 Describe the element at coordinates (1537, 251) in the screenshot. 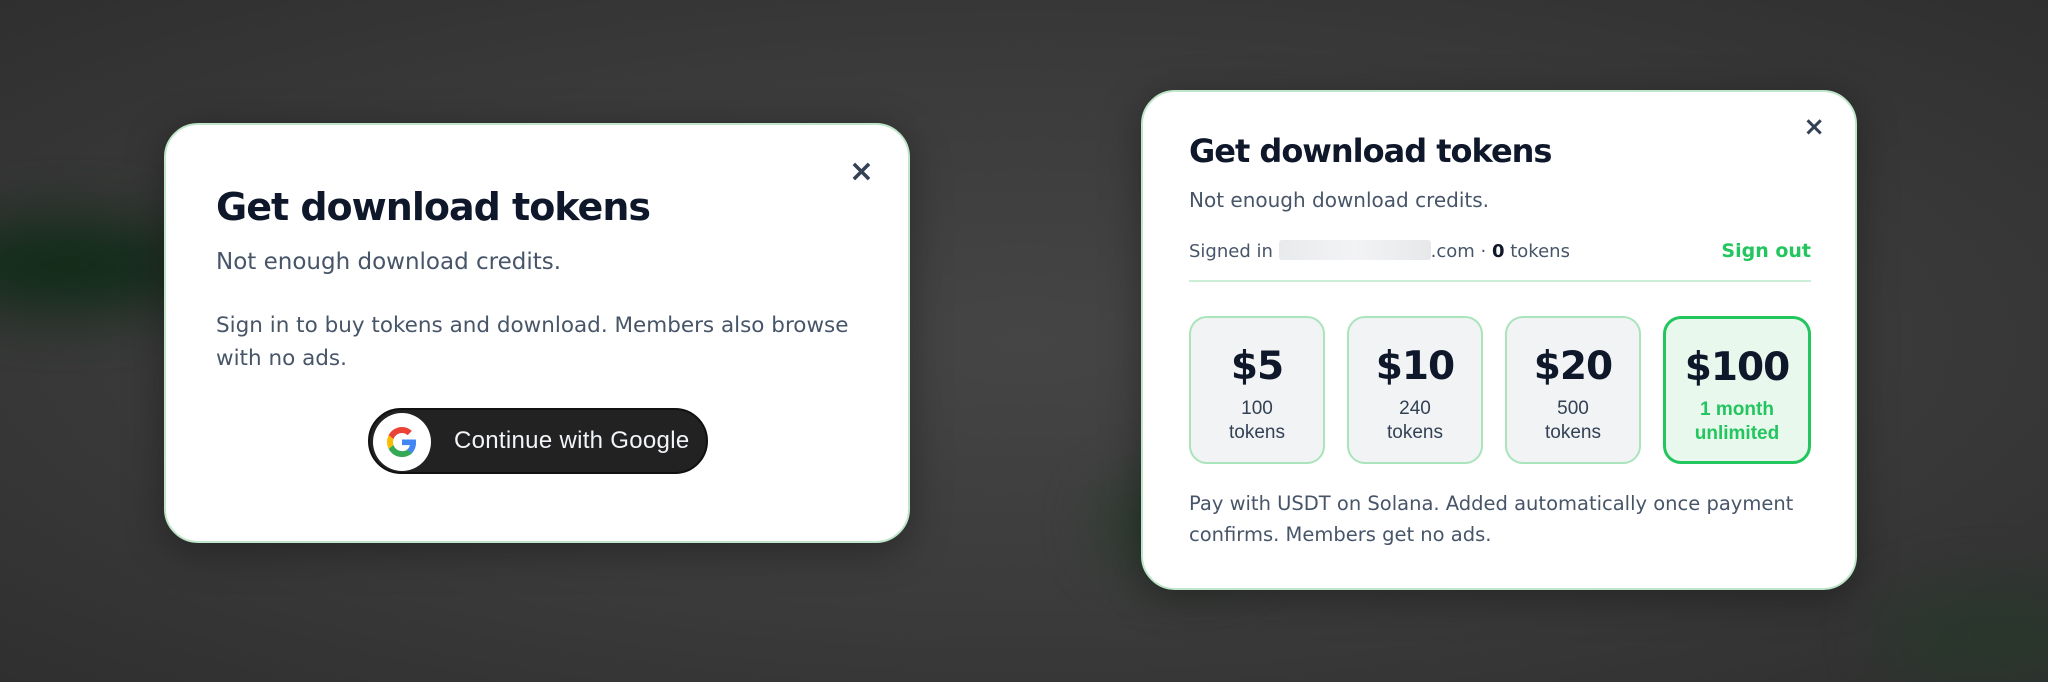

I see `tokens-suffix: tokens` at that location.